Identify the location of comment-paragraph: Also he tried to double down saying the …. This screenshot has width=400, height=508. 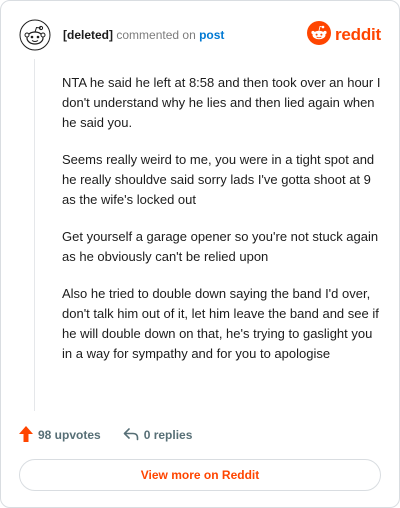
(220, 323).